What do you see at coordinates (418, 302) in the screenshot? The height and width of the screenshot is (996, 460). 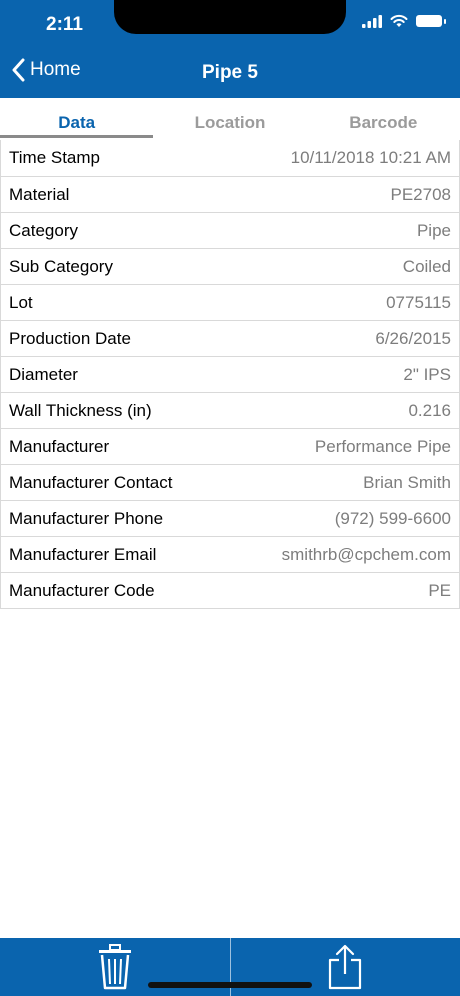 I see `row-value: 0775115` at bounding box center [418, 302].